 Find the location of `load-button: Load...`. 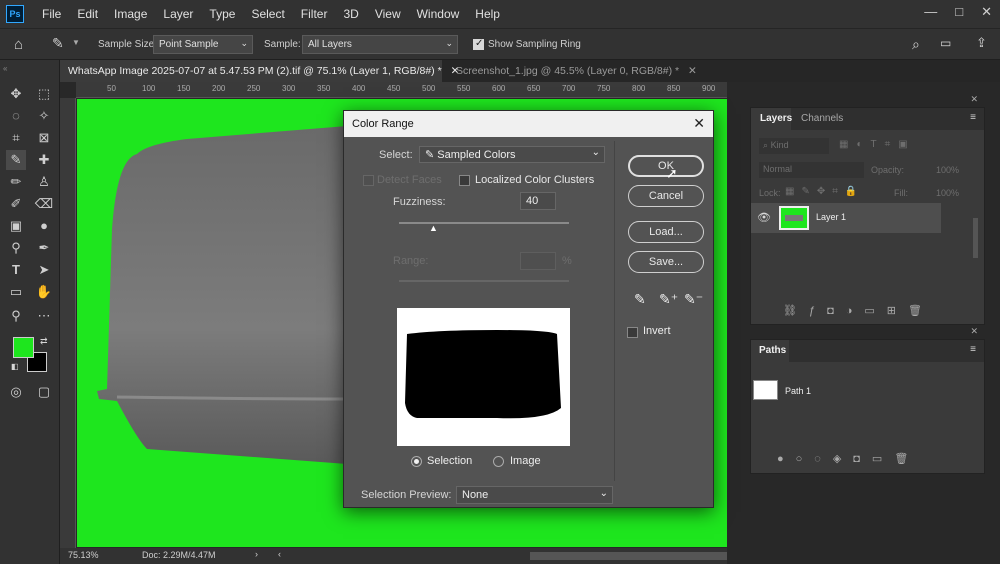

load-button: Load... is located at coordinates (666, 232).